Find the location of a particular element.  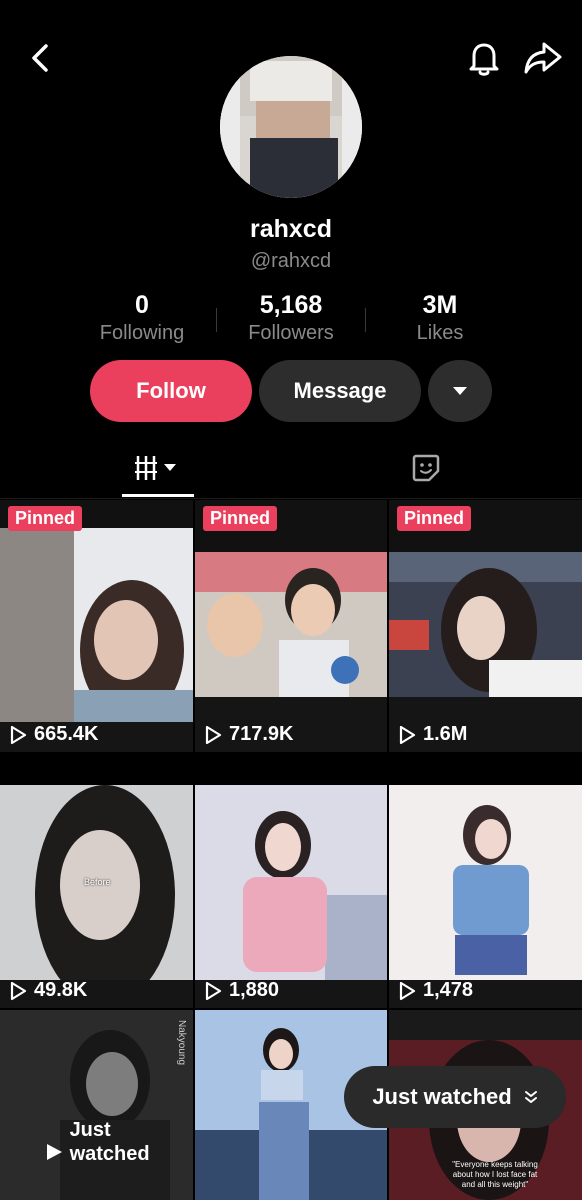

video-thumbnail: 1,880 is located at coordinates (291, 896).